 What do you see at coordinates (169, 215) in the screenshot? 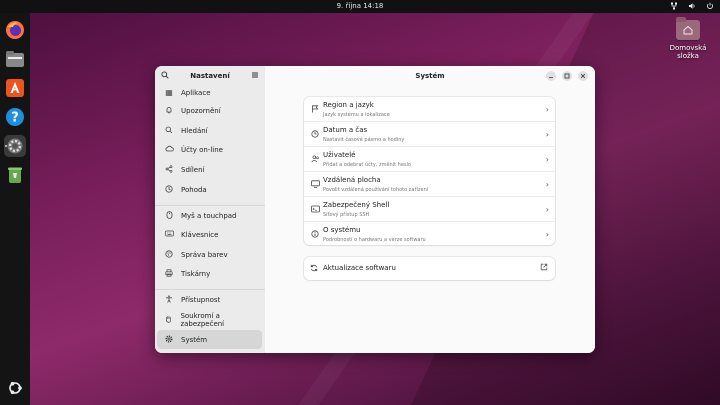
I see `mouse-icon` at bounding box center [169, 215].